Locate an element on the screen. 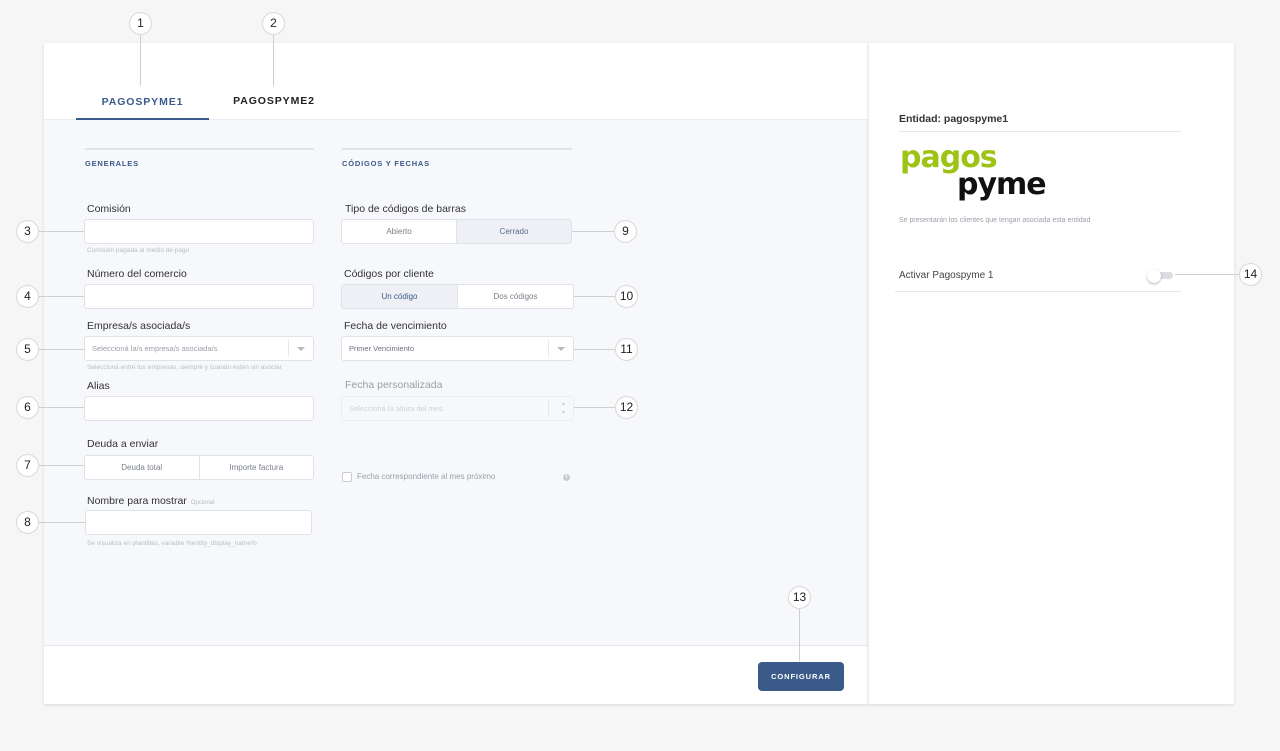 This screenshot has width=1280, height=751. activate-toggle is located at coordinates (1161, 276).